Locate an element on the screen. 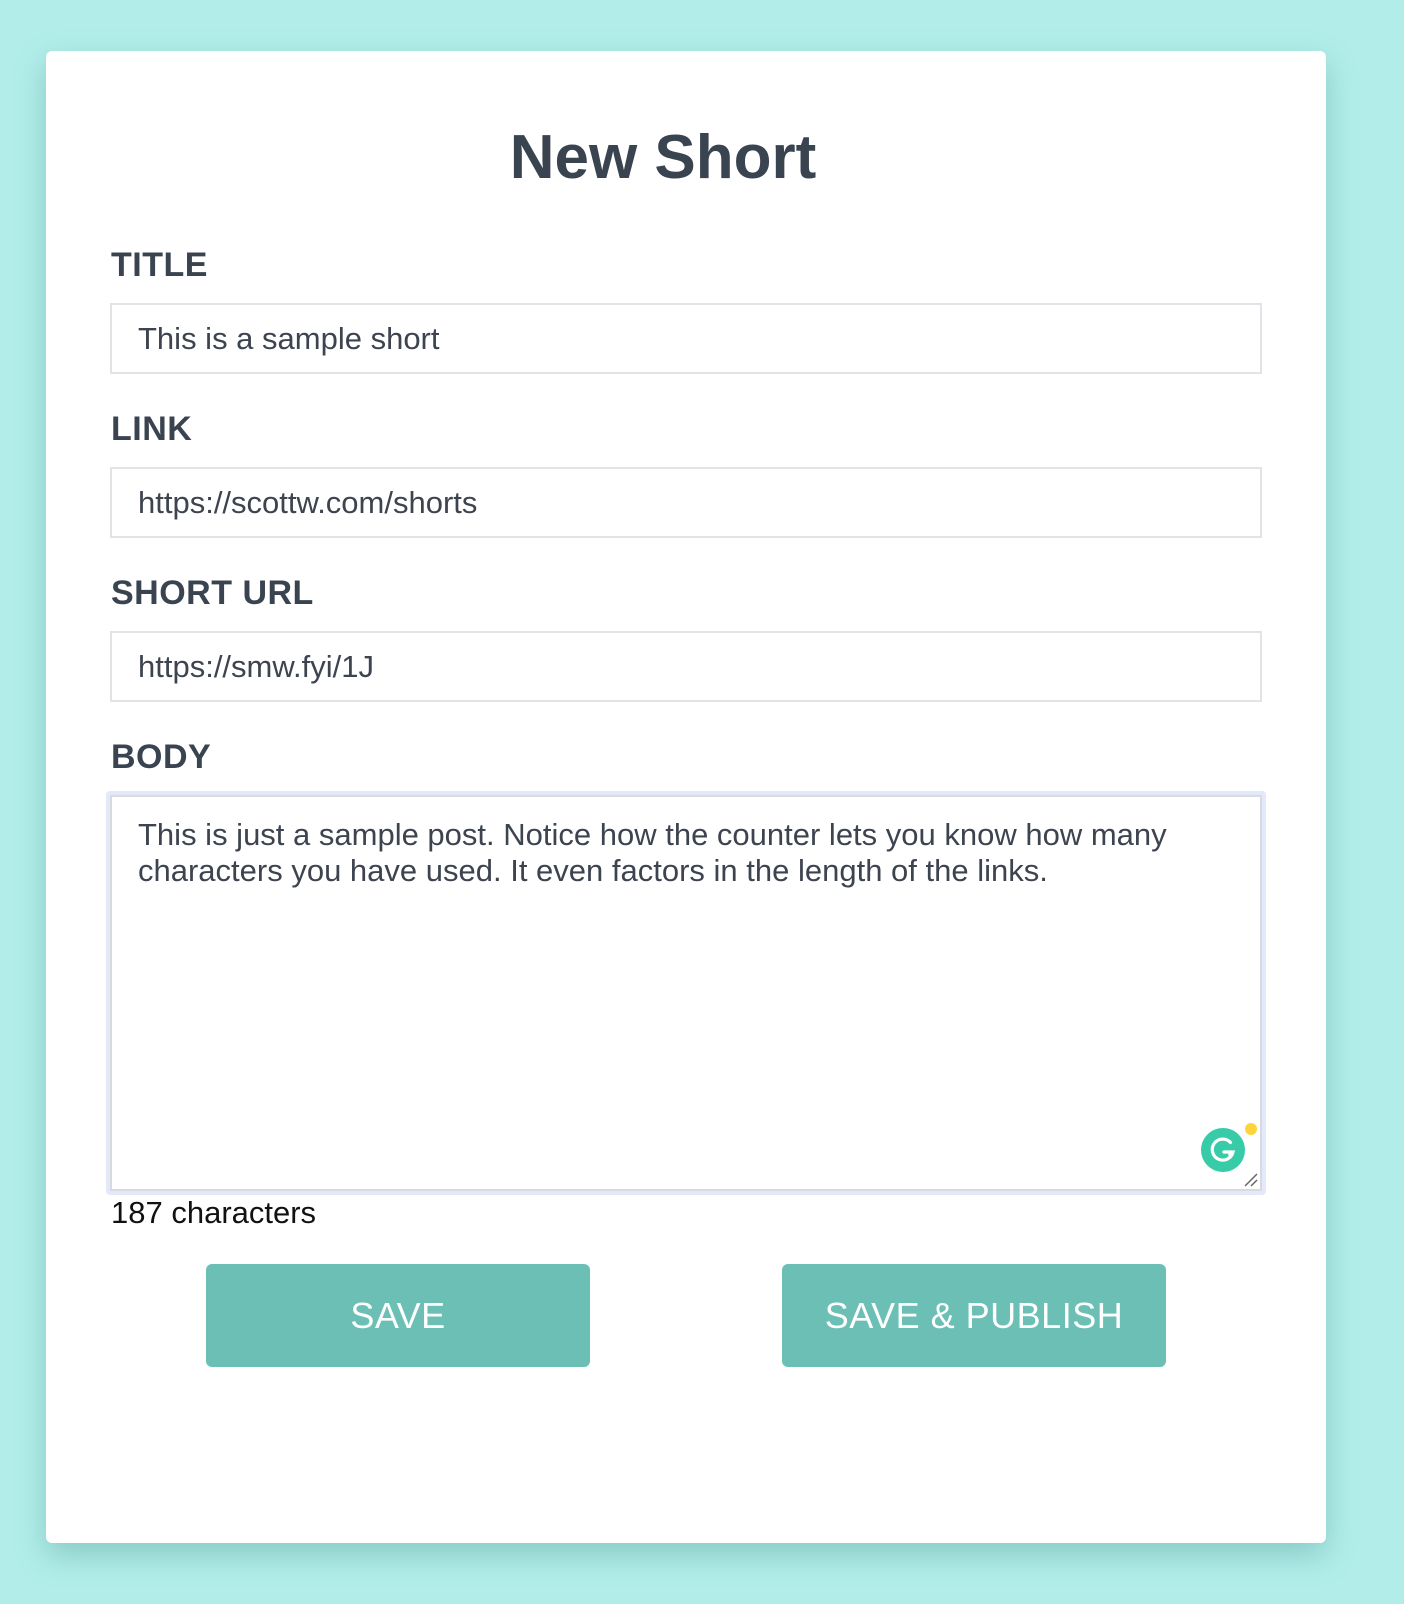  character-counter: 187 characters is located at coordinates (214, 1212).